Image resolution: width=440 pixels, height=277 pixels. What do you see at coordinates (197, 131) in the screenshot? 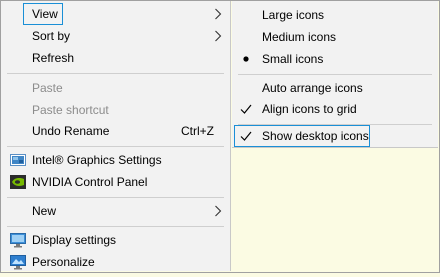
I see `shortcut-text: Ctrl+Z` at bounding box center [197, 131].